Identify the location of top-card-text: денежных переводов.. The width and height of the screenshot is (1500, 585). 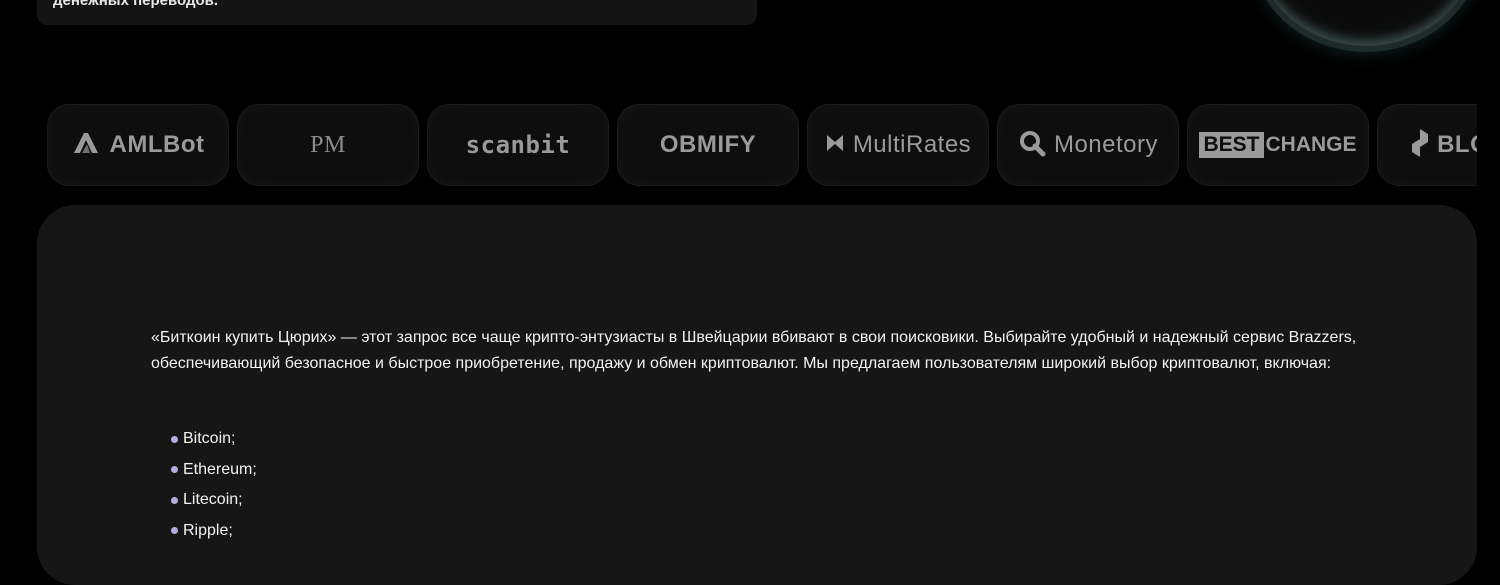
(136, 4).